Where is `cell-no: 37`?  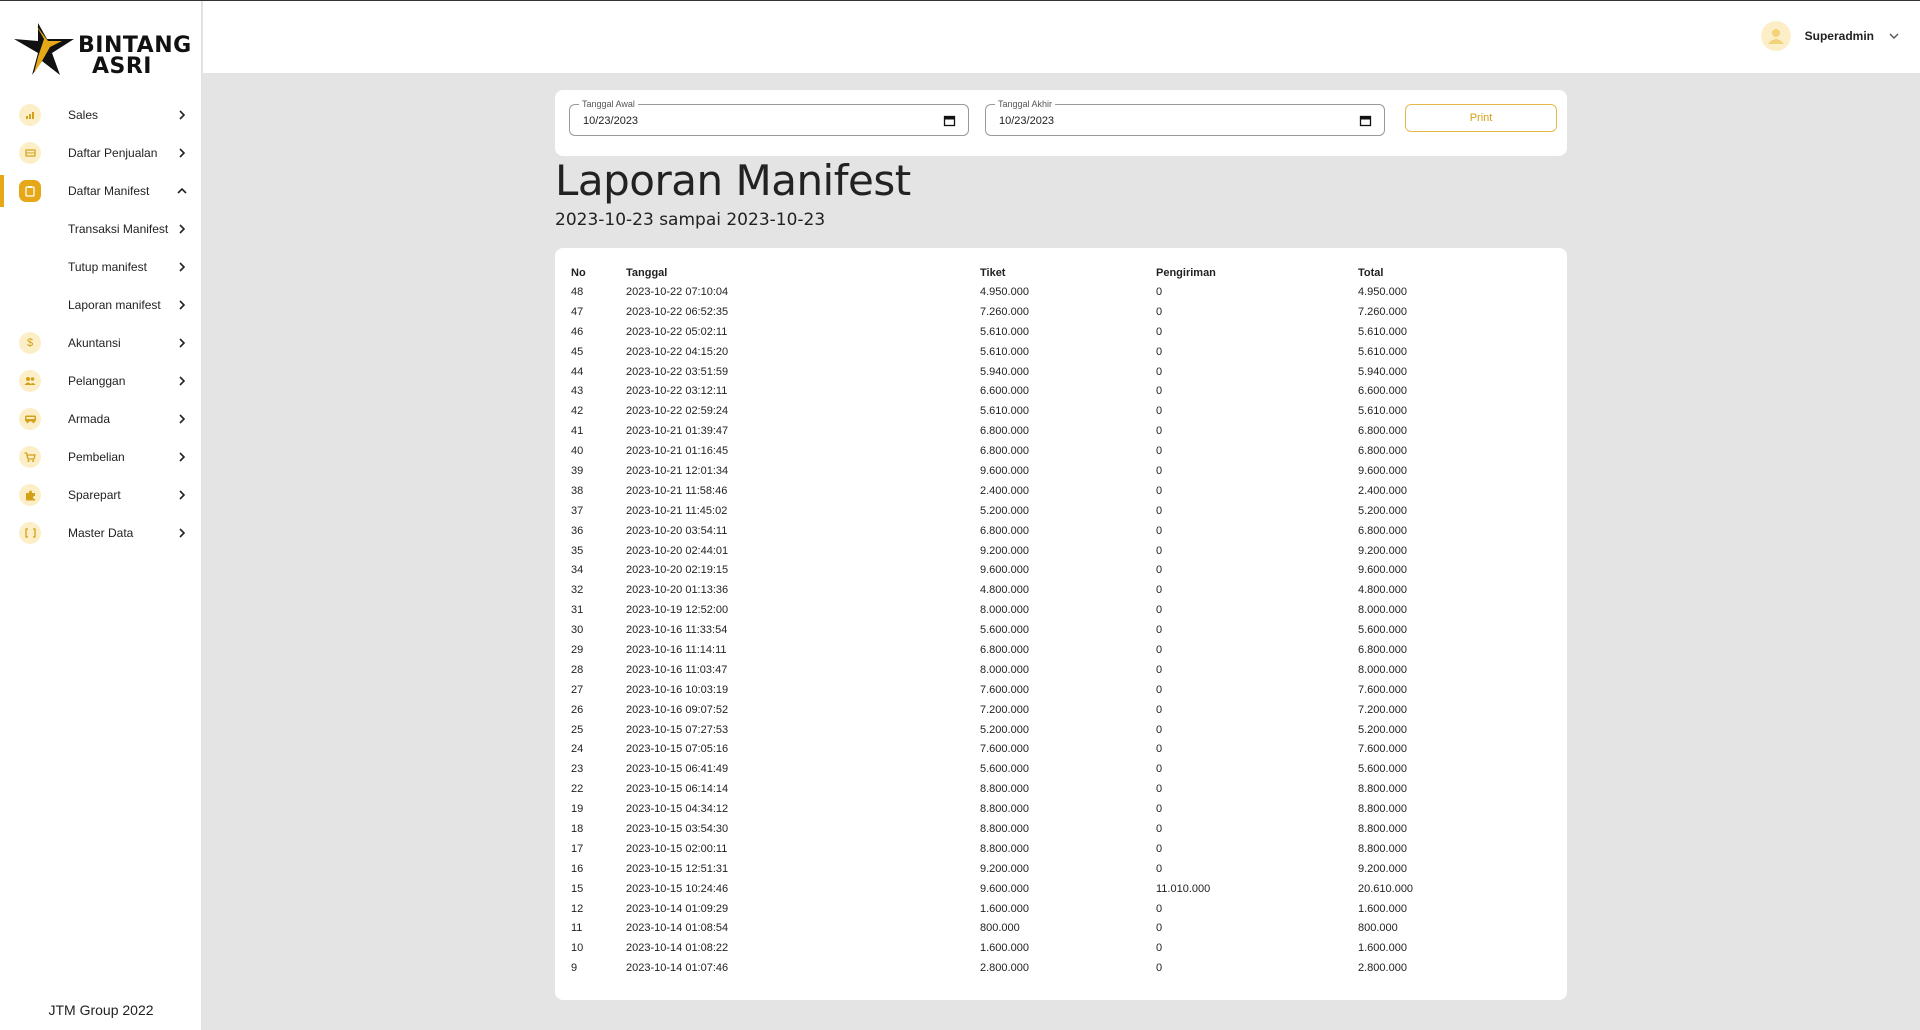 cell-no: 37 is located at coordinates (577, 510).